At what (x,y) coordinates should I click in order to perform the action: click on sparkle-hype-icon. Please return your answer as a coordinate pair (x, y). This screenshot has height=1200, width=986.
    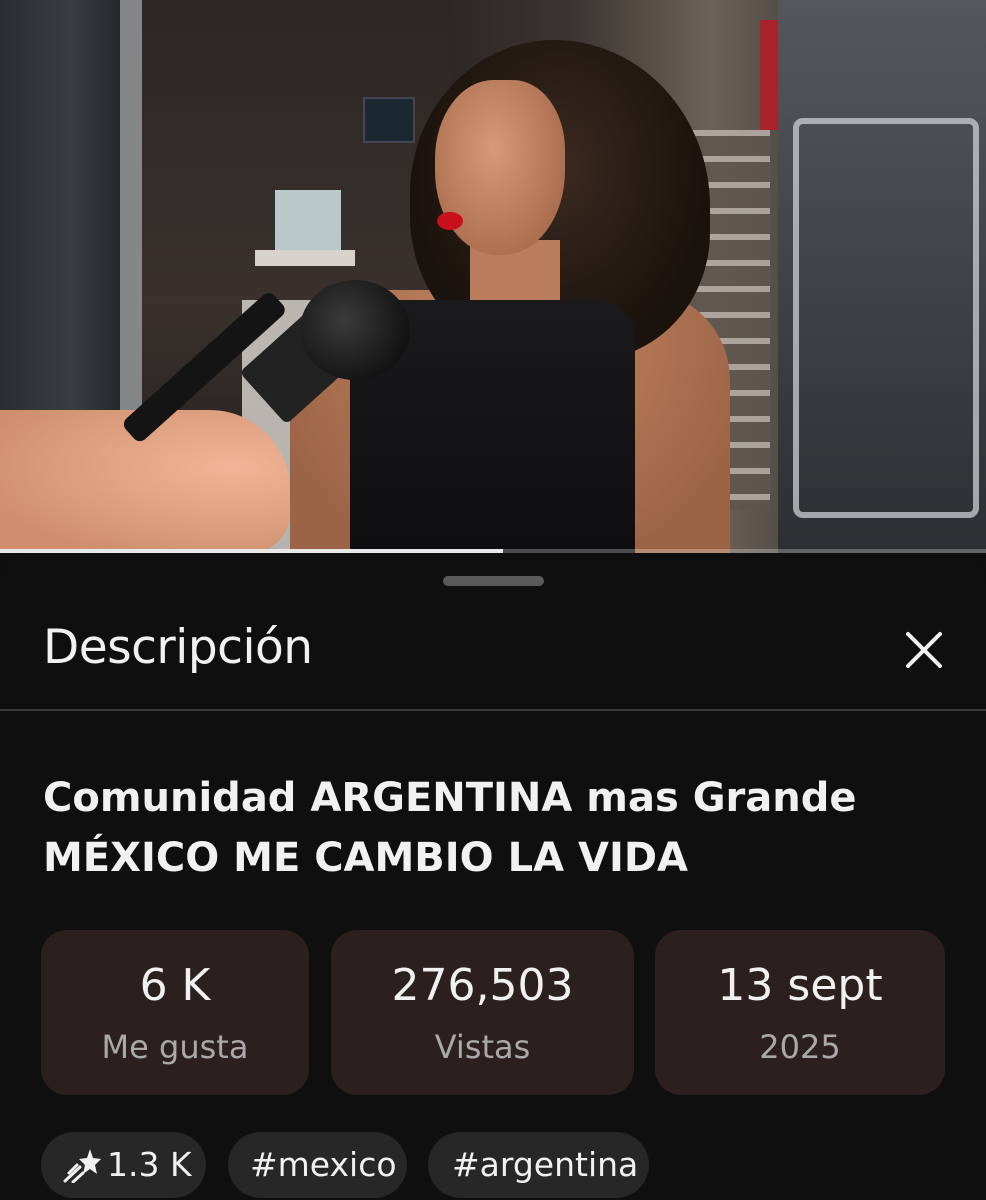
    Looking at the image, I should click on (82, 1166).